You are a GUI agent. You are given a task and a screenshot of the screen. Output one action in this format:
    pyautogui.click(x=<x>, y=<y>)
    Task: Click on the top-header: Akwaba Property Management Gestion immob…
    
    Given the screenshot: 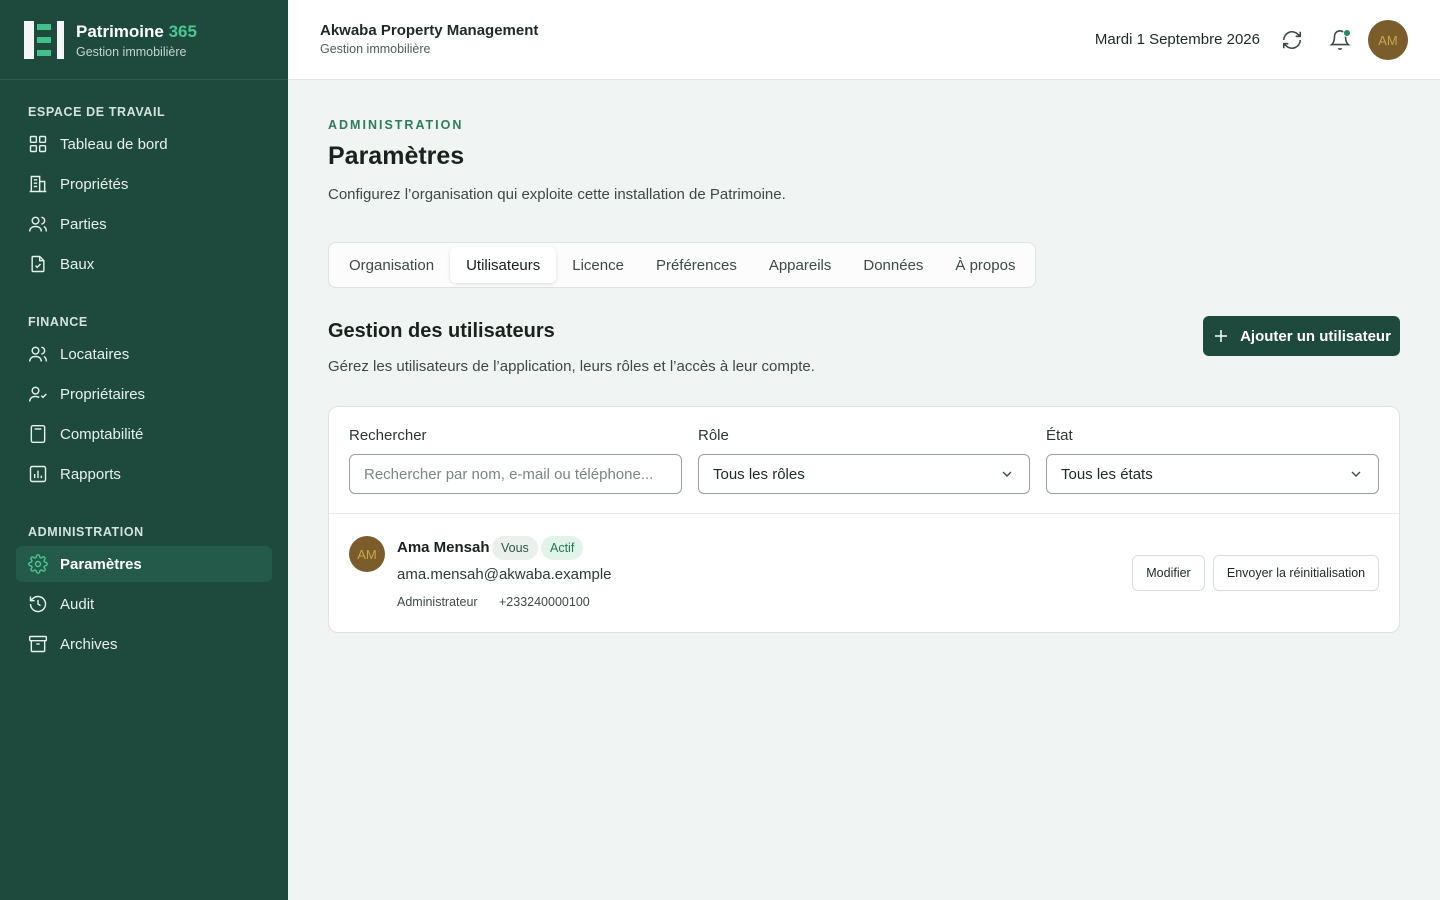 What is the action you would take?
    pyautogui.click(x=864, y=40)
    